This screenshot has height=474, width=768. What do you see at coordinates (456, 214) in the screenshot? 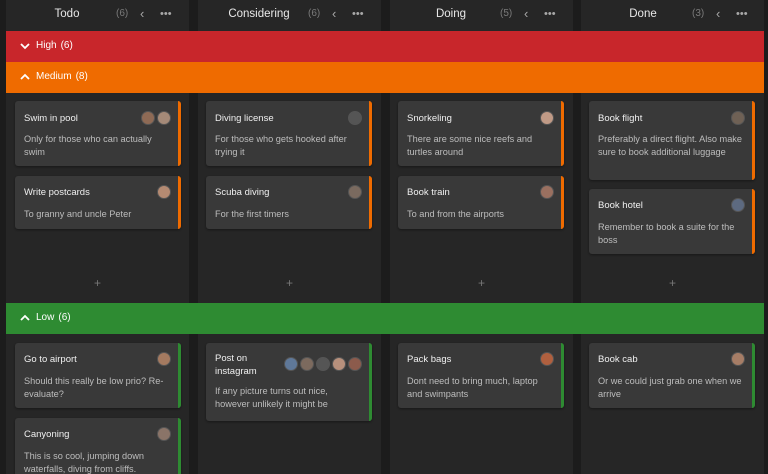
I see `card-description: To and from the airports` at bounding box center [456, 214].